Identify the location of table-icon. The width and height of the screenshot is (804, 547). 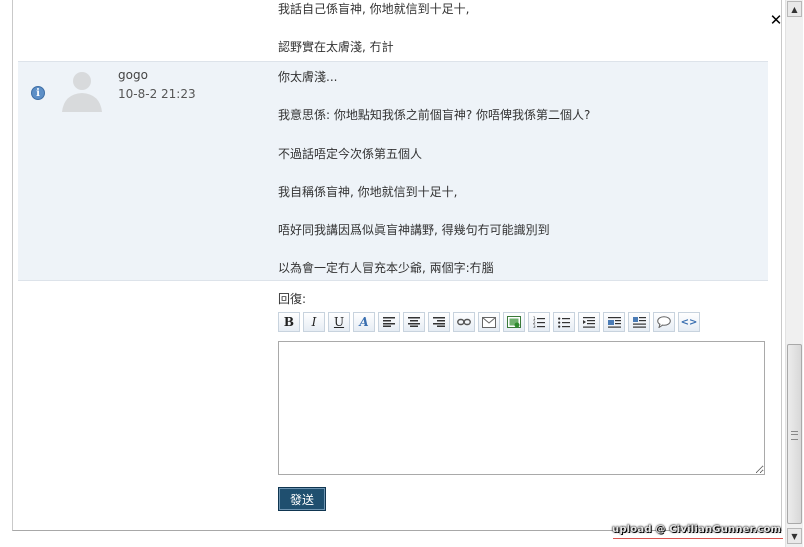
(639, 322).